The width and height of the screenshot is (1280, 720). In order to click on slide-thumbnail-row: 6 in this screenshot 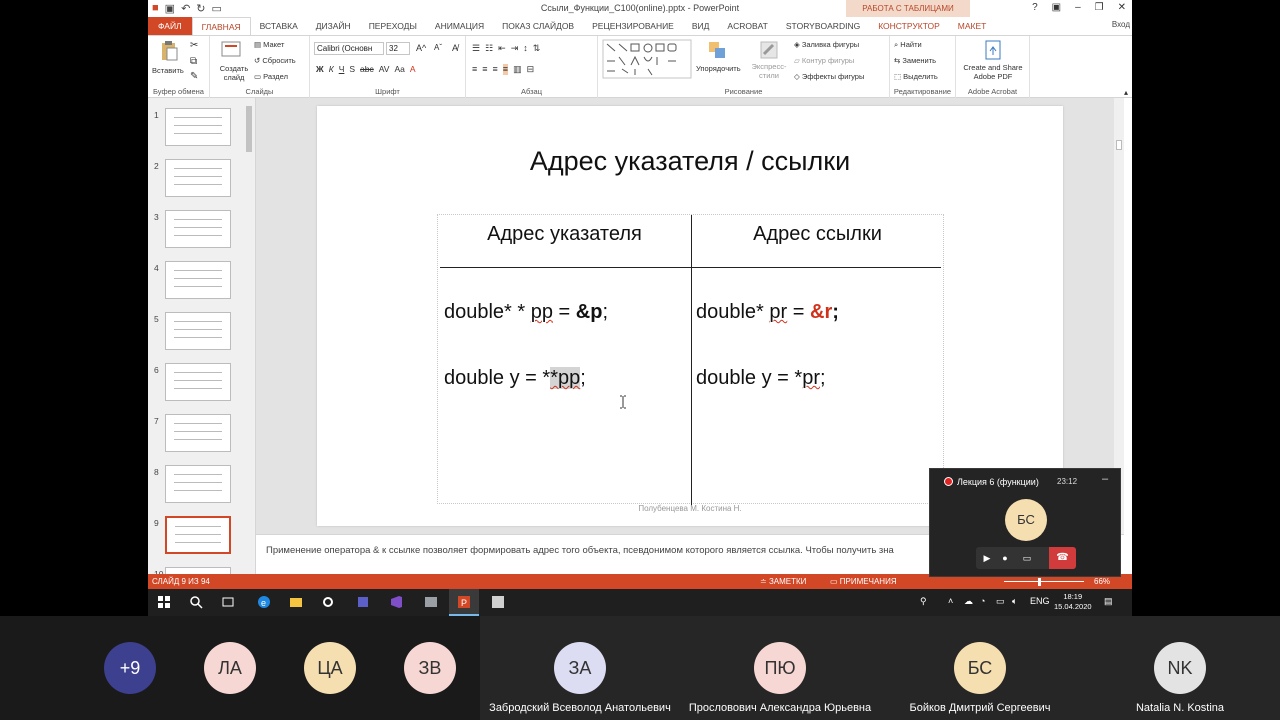, I will do `click(201, 386)`.